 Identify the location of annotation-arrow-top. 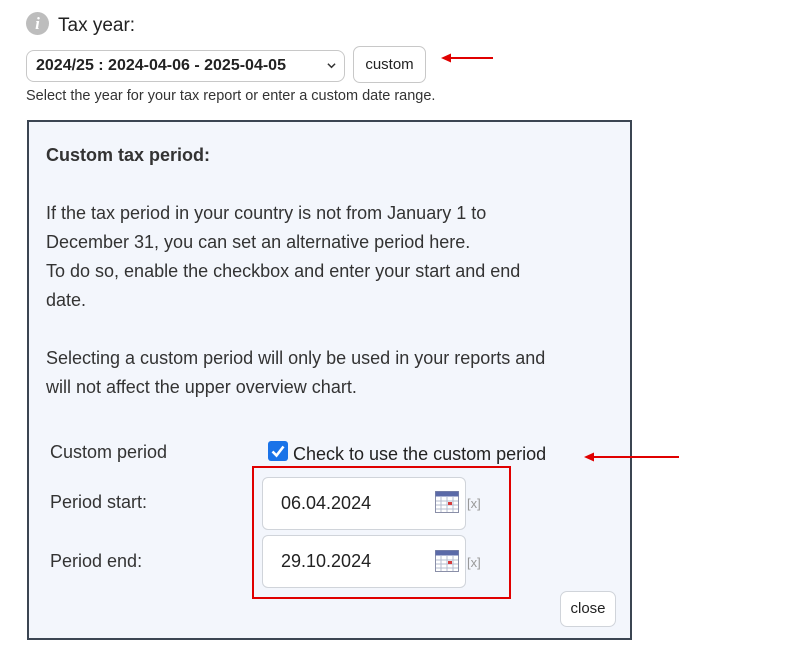
(467, 58).